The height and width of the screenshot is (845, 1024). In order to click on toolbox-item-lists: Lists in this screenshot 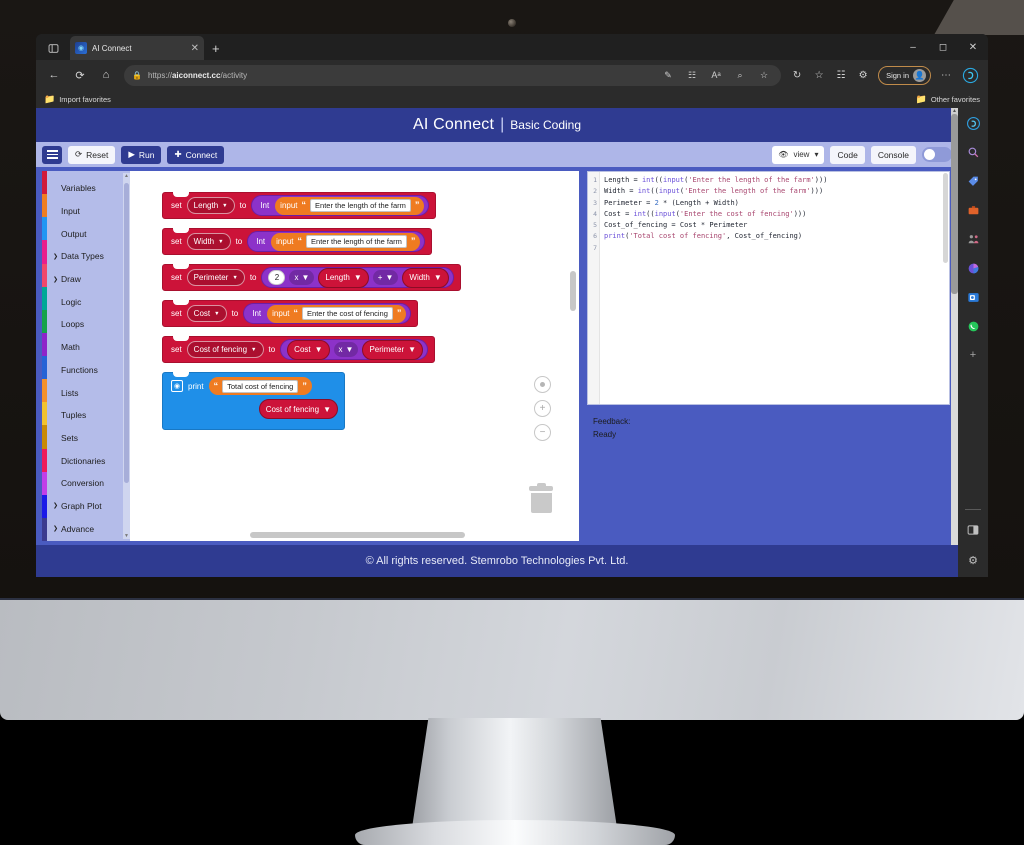, I will do `click(86, 392)`.